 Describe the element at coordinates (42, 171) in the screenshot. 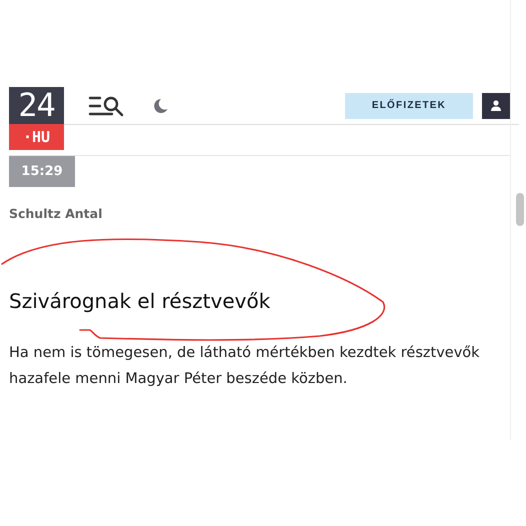

I see `time-badge: 15:29` at that location.